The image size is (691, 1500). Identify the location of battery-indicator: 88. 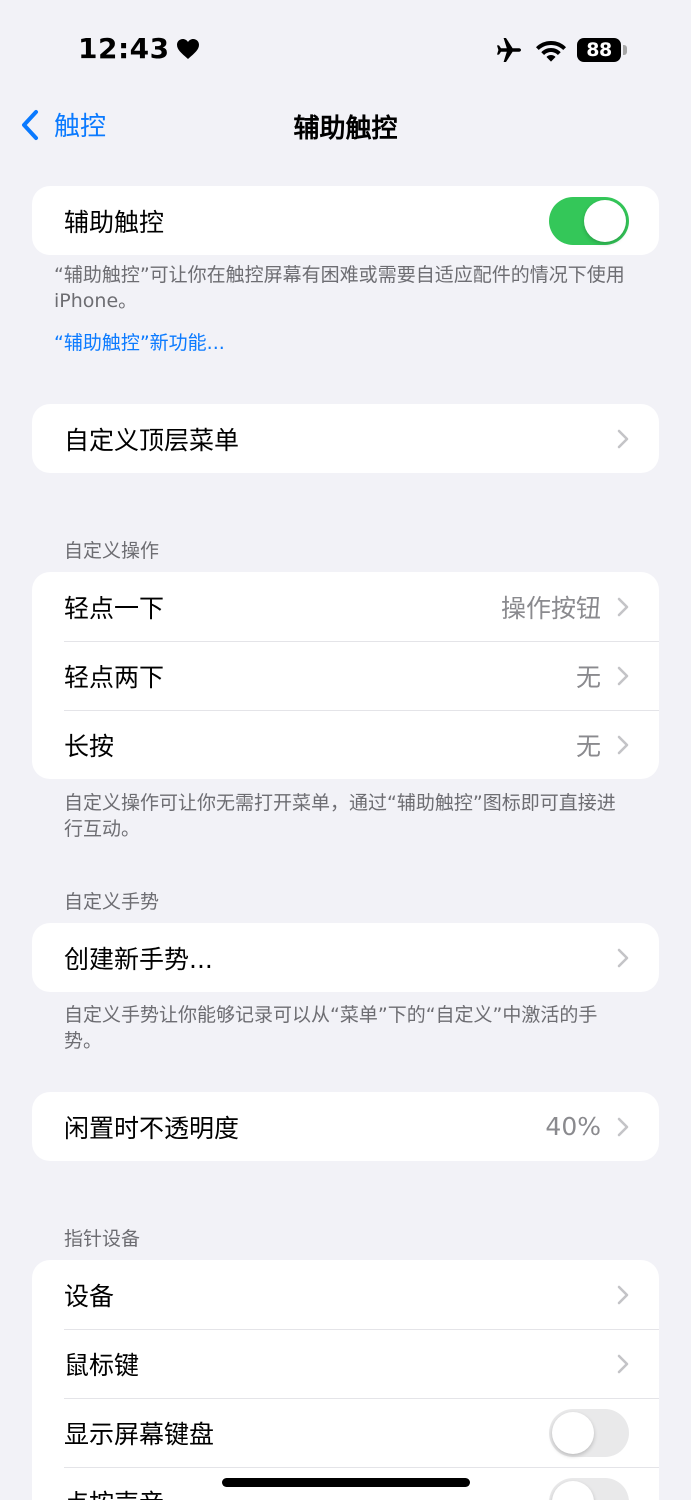
(599, 50).